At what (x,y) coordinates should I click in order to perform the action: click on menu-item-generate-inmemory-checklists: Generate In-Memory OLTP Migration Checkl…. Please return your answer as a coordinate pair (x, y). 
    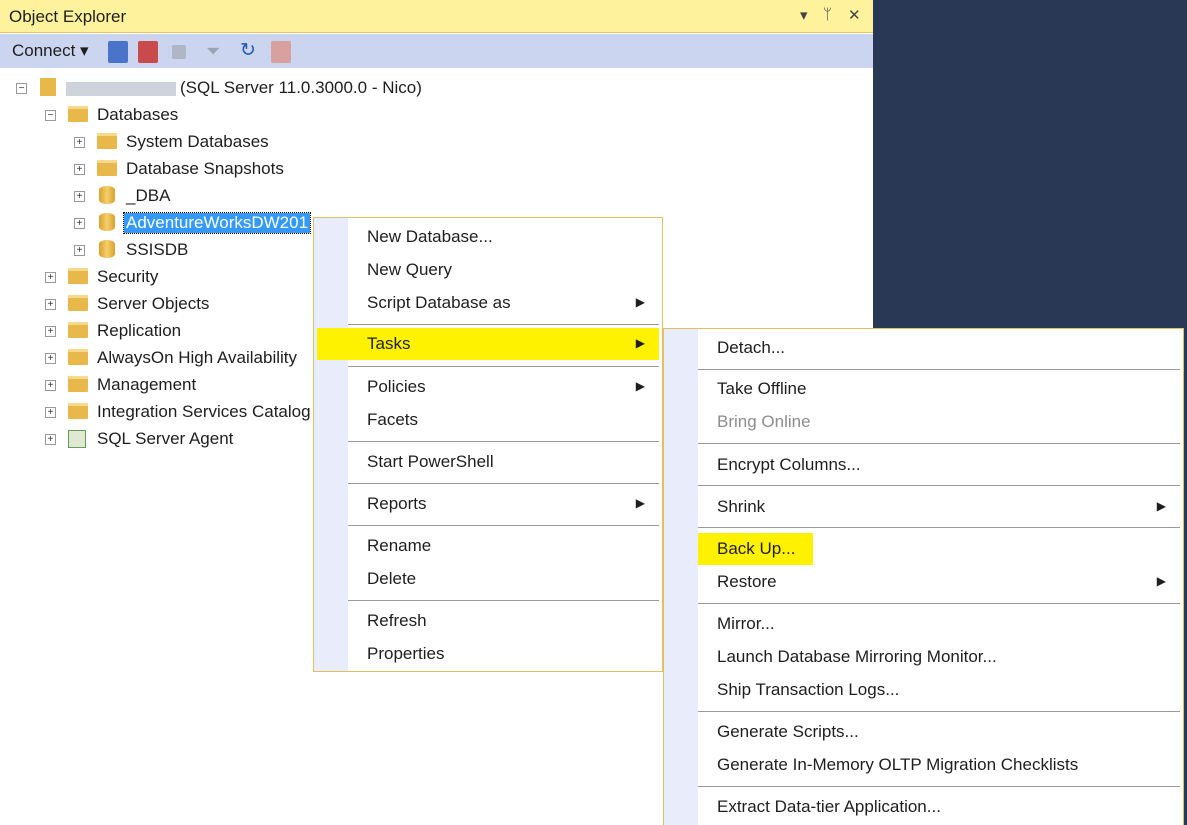
    Looking at the image, I should click on (923, 765).